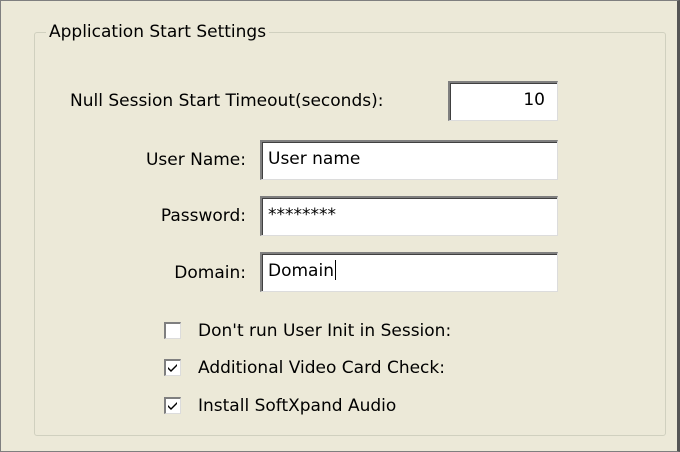  Describe the element at coordinates (203, 216) in the screenshot. I see `password-label: Password:` at that location.